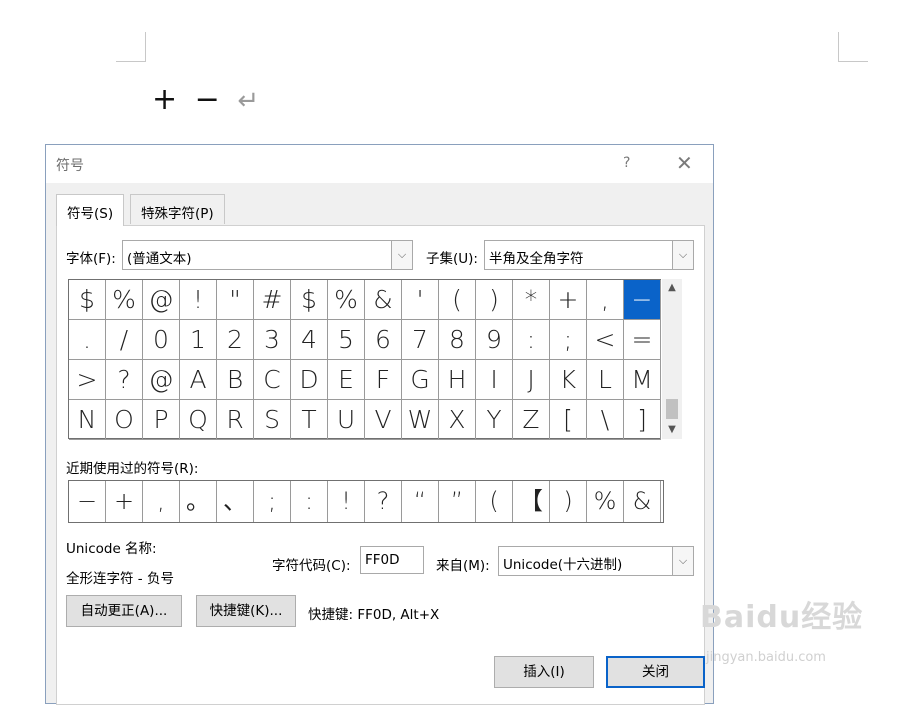 The height and width of the screenshot is (705, 913). What do you see at coordinates (420, 501) in the screenshot?
I see `recent-symbol-cell: “` at bounding box center [420, 501].